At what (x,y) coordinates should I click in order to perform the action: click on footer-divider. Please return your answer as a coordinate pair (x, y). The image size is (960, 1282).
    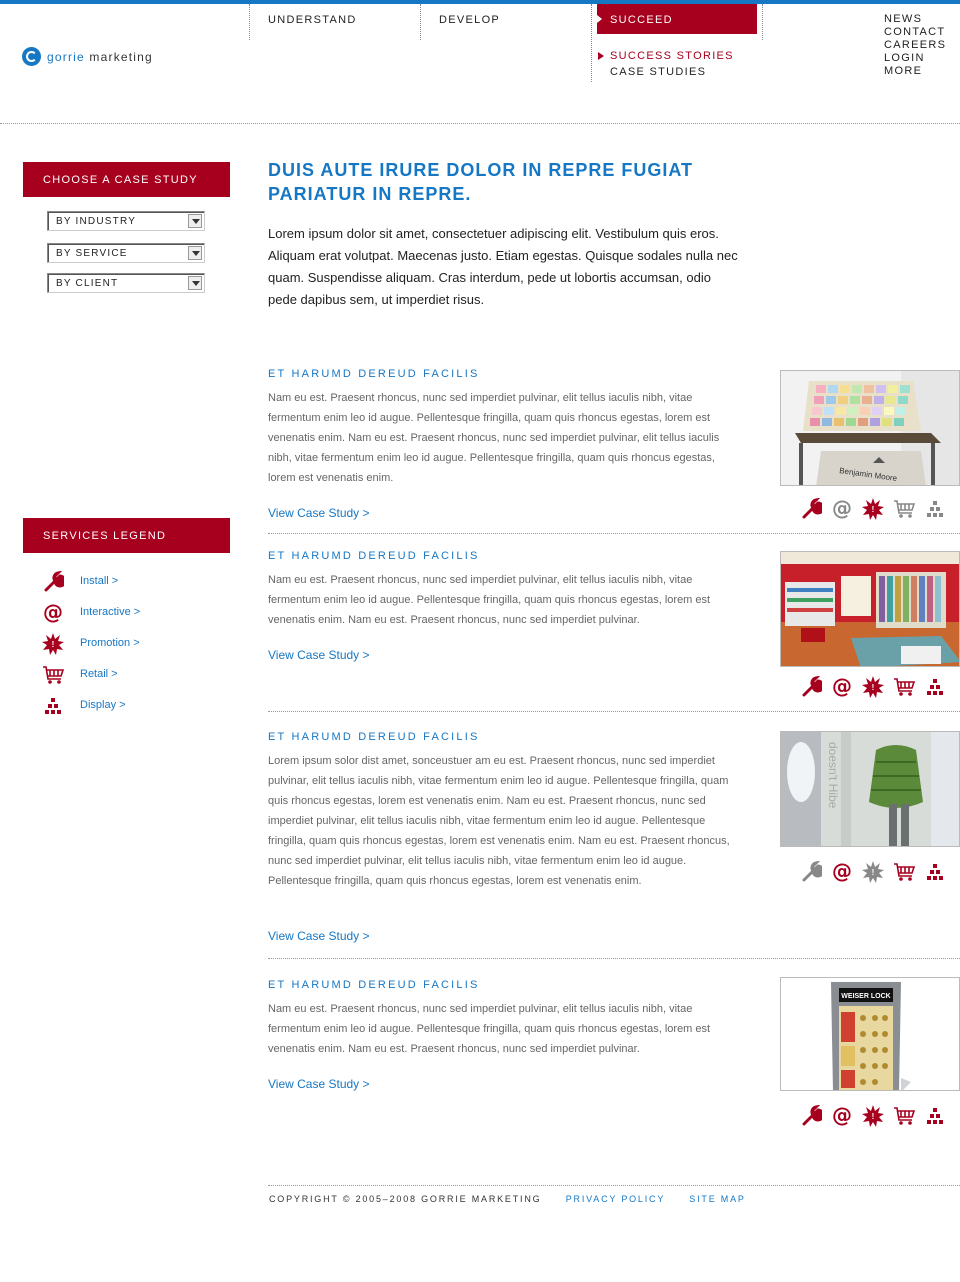
    Looking at the image, I should click on (614, 1185).